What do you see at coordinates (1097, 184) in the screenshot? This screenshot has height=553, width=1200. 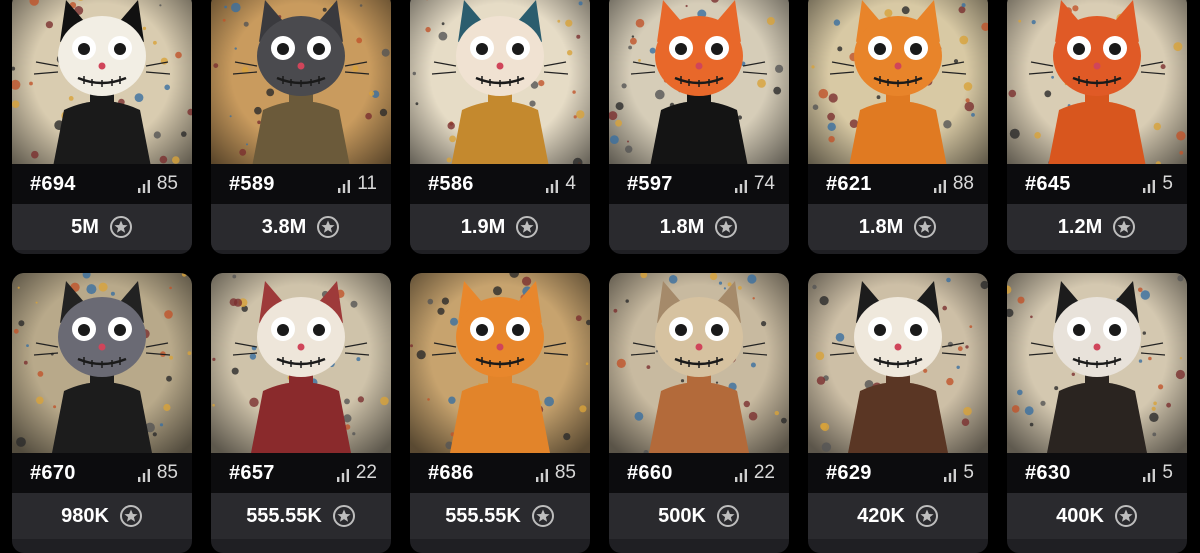 I see `nft-info-bar: #645 5` at bounding box center [1097, 184].